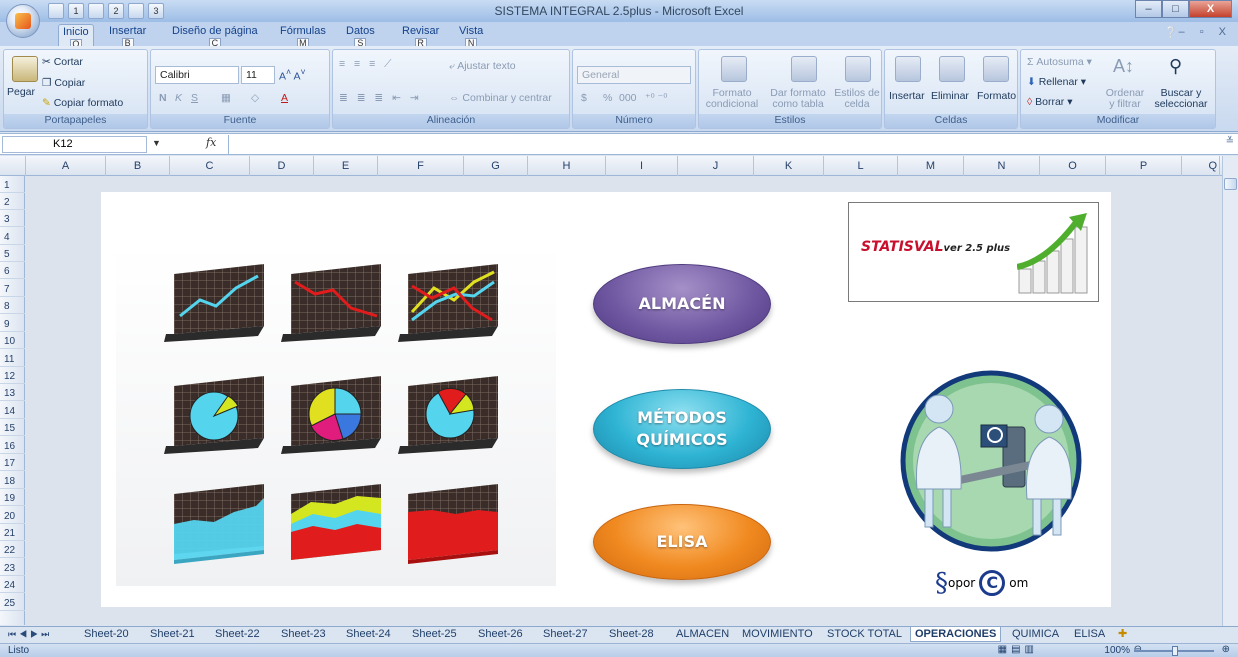 The width and height of the screenshot is (1238, 657). Describe the element at coordinates (74, 144) in the screenshot. I see `name-box: K12` at that location.